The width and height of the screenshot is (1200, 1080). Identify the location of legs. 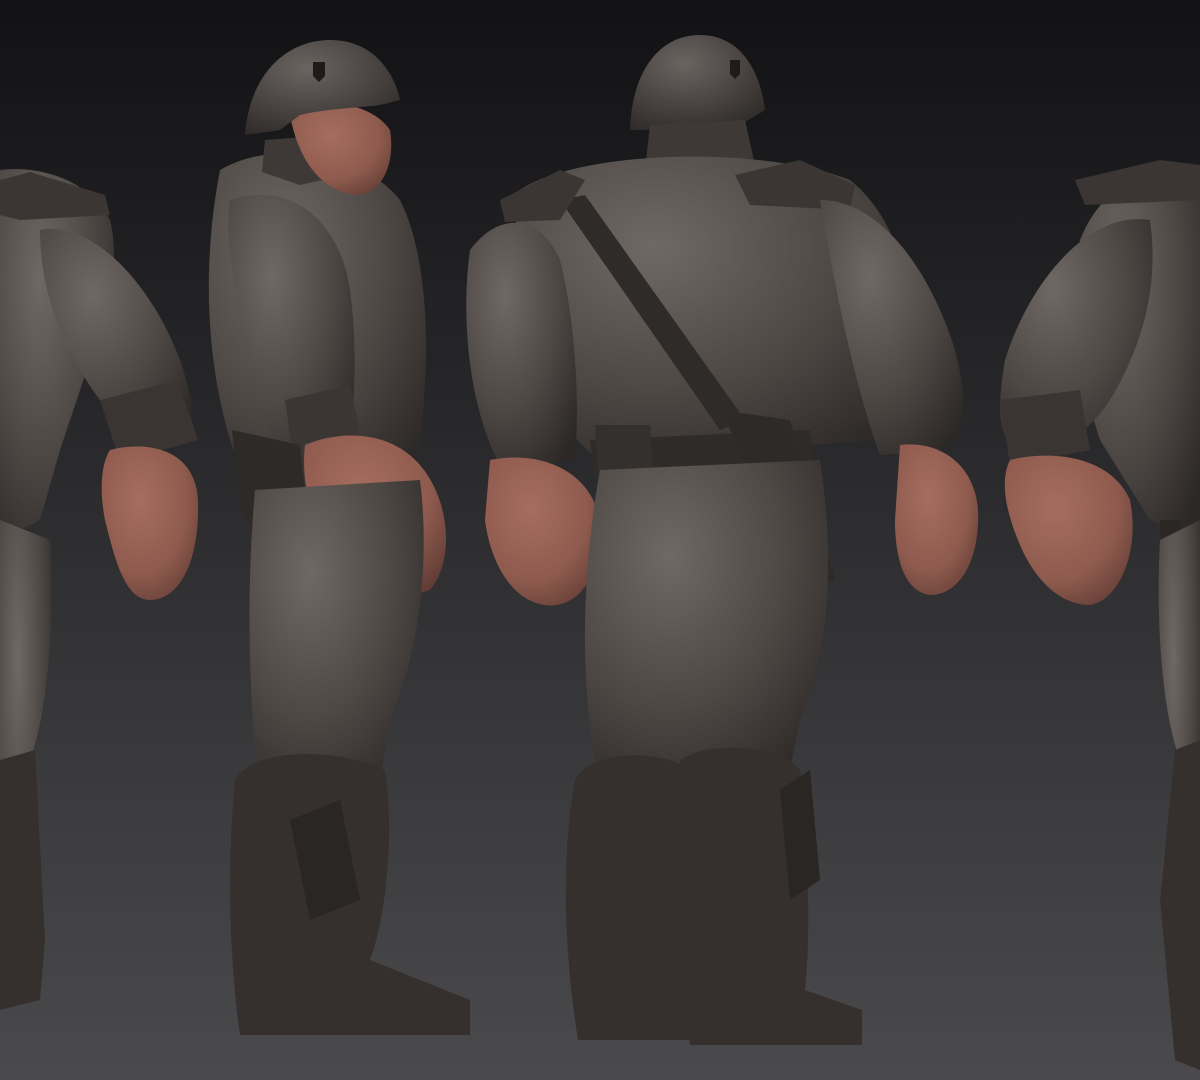
(707, 620).